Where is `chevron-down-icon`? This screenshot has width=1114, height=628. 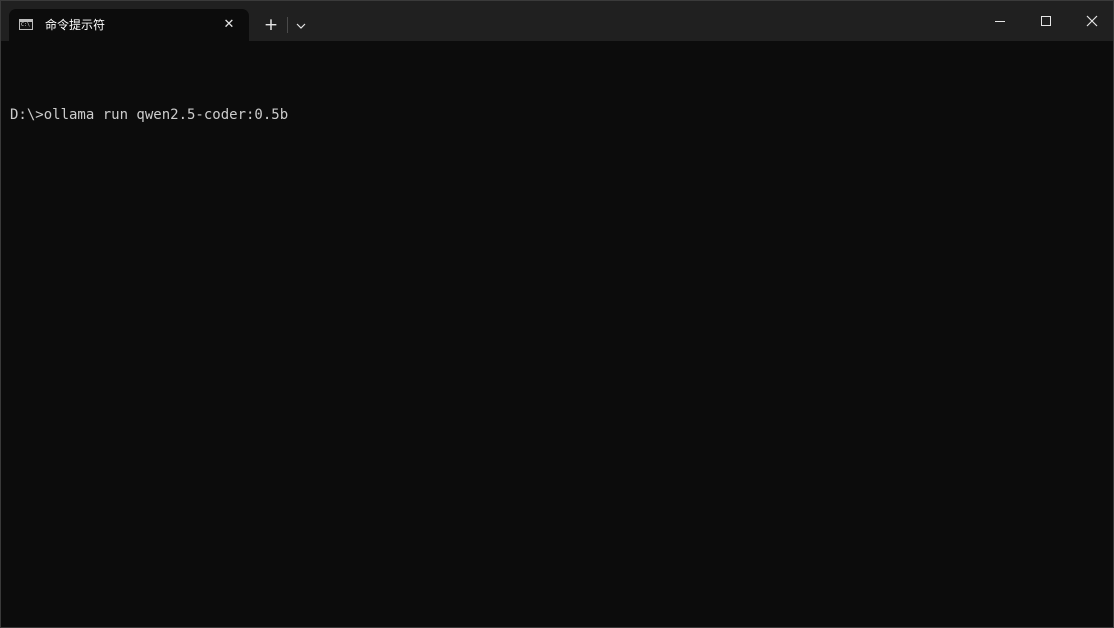 chevron-down-icon is located at coordinates (301, 26).